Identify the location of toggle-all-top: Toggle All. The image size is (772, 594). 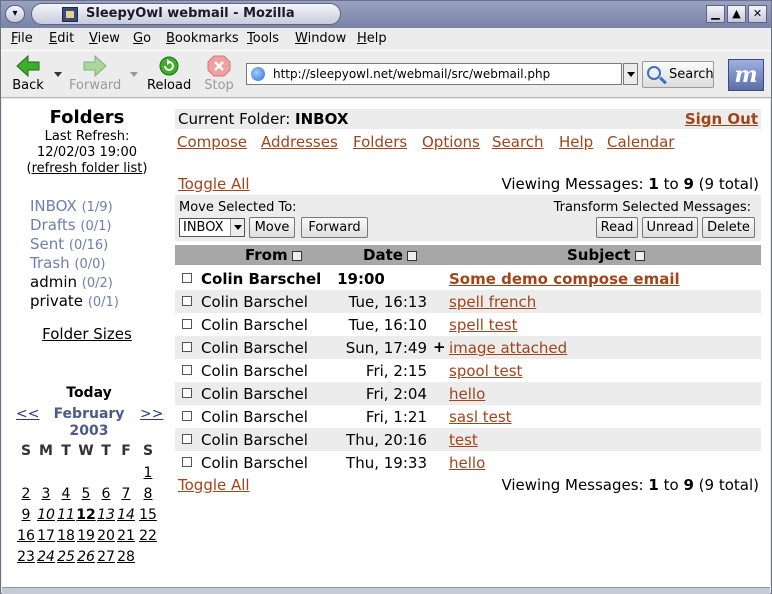
(214, 184).